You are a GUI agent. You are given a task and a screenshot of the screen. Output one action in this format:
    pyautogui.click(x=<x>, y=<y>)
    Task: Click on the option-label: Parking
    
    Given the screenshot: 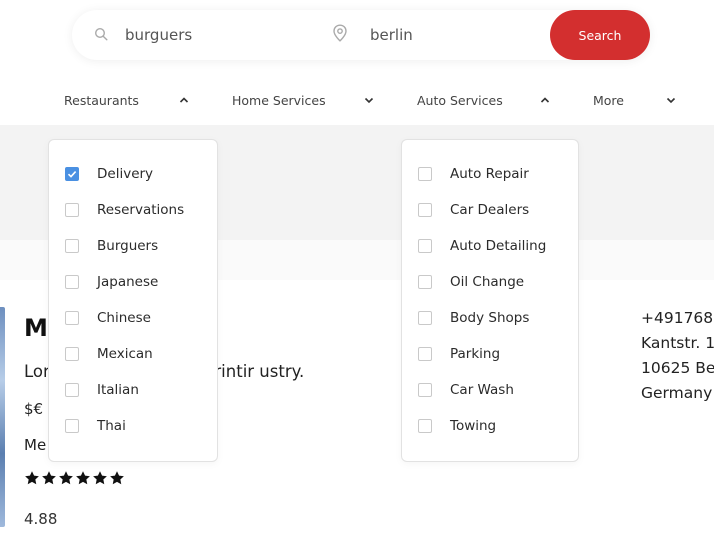 What is the action you would take?
    pyautogui.click(x=475, y=354)
    